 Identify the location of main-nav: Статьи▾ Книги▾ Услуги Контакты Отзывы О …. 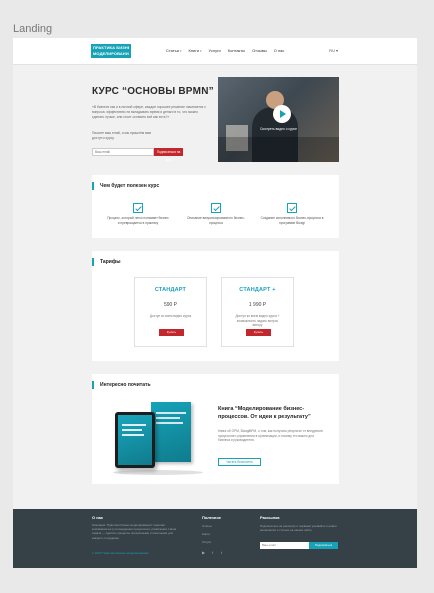
(225, 50).